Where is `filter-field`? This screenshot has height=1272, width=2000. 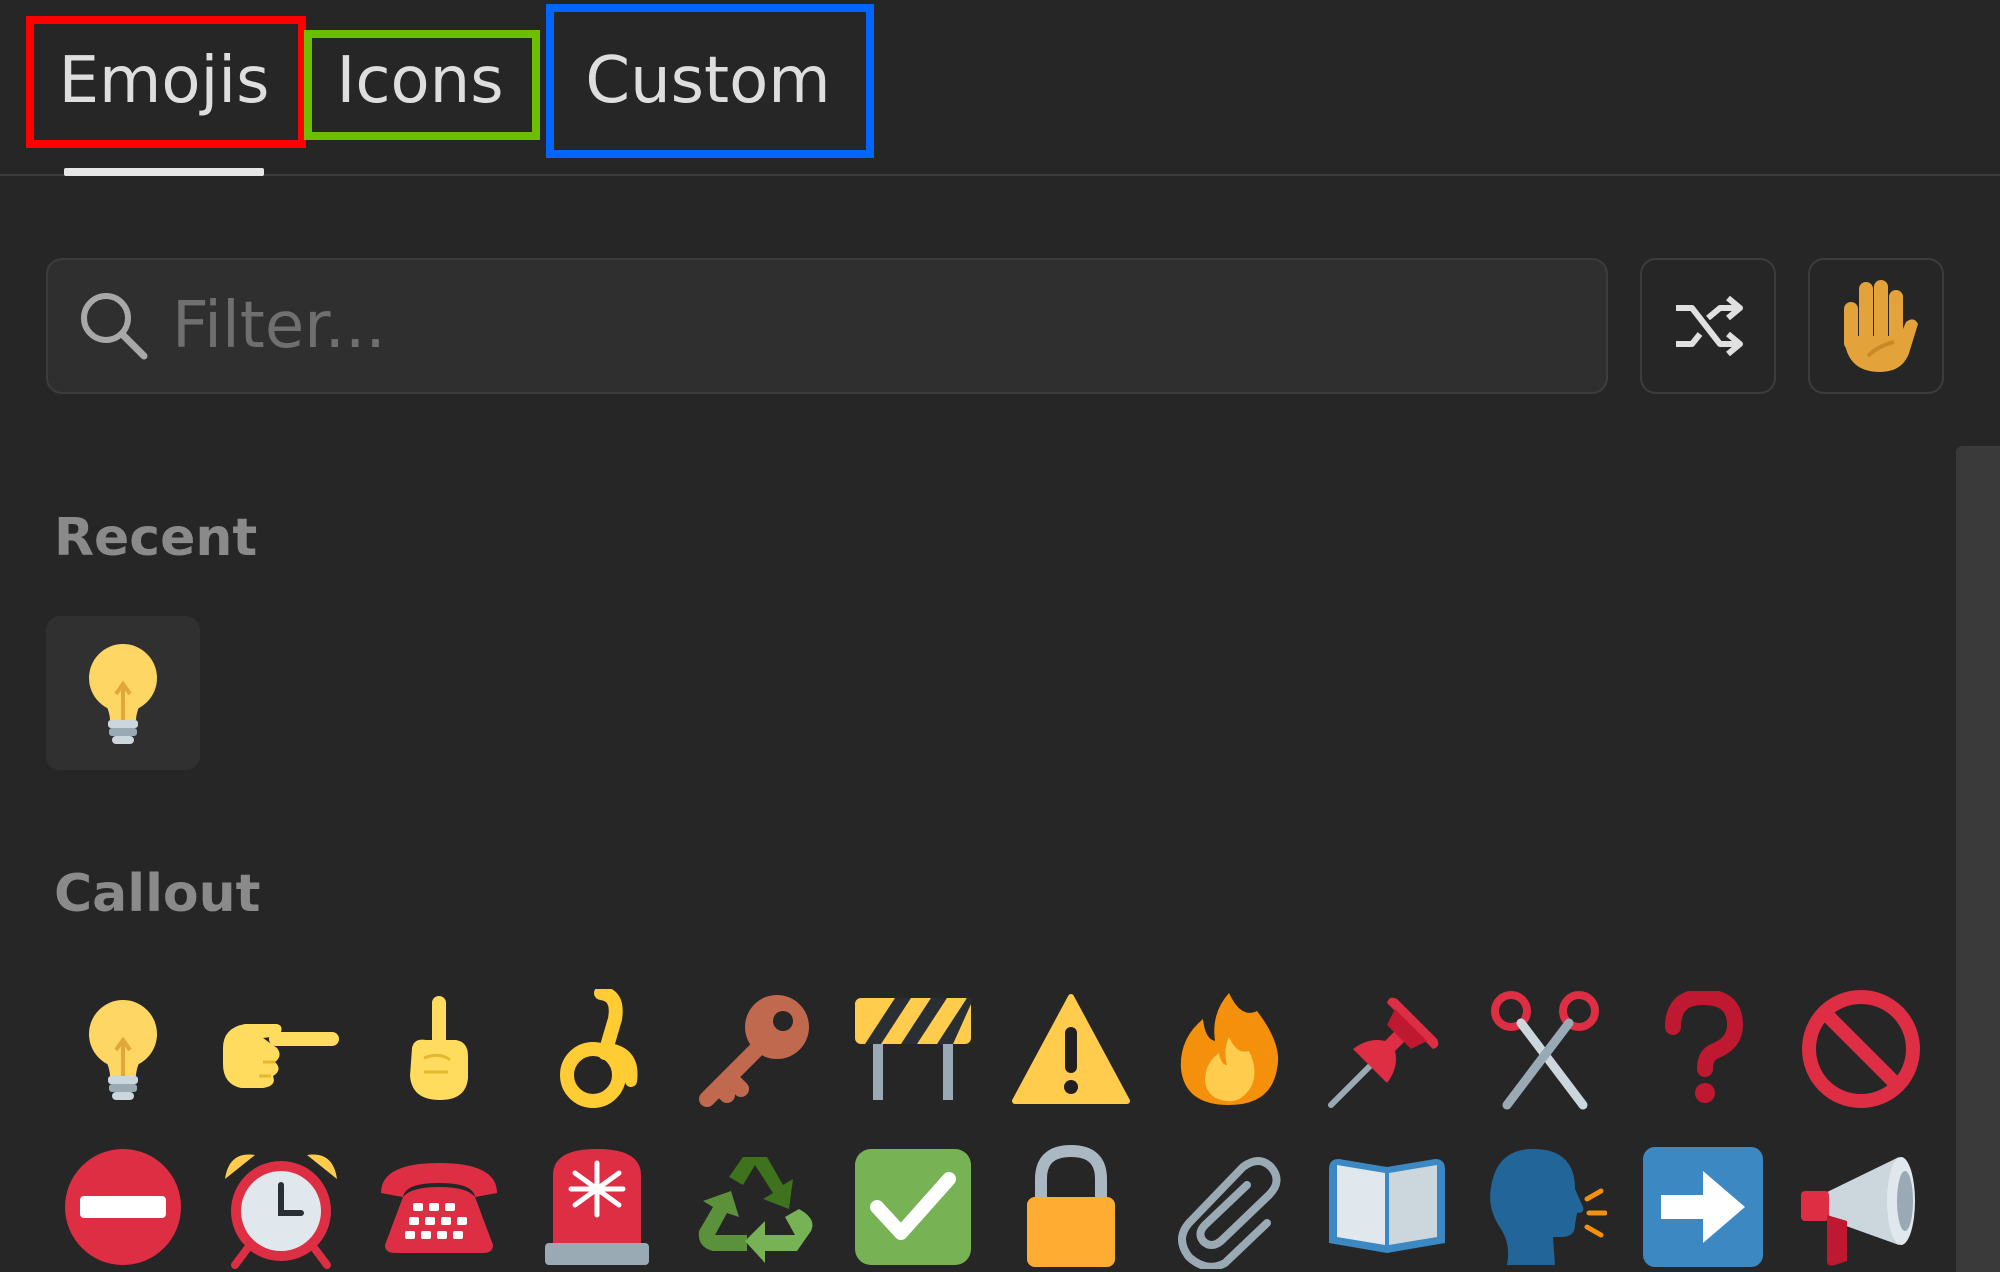 filter-field is located at coordinates (827, 326).